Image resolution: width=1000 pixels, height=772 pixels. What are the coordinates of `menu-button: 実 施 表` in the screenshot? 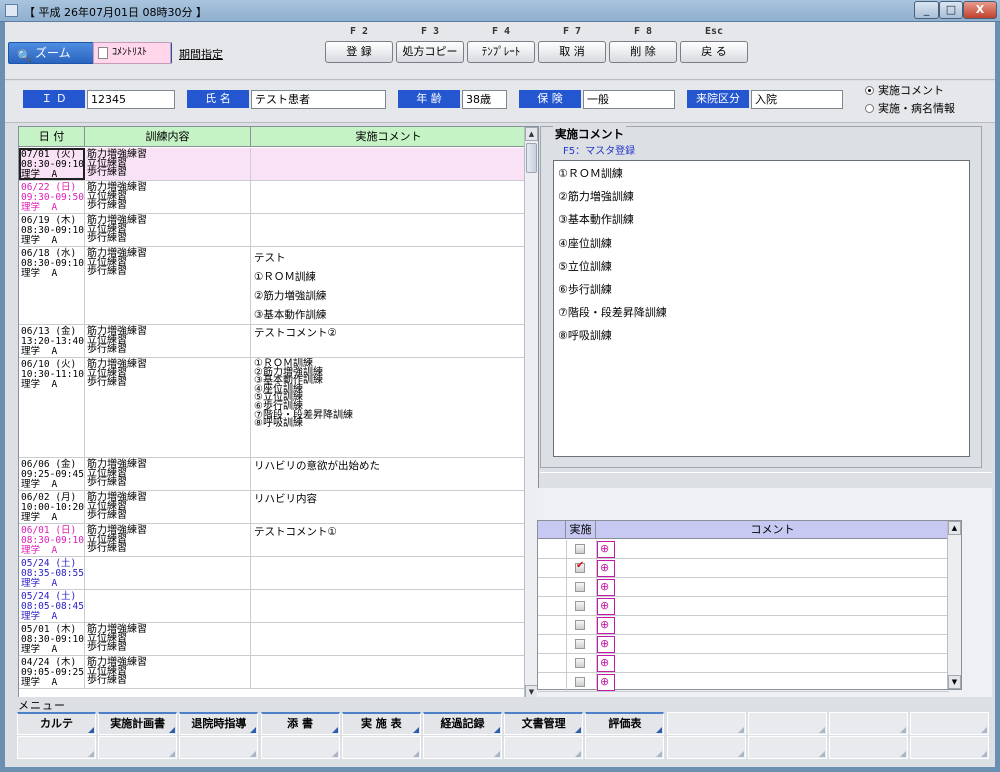 It's located at (381, 723).